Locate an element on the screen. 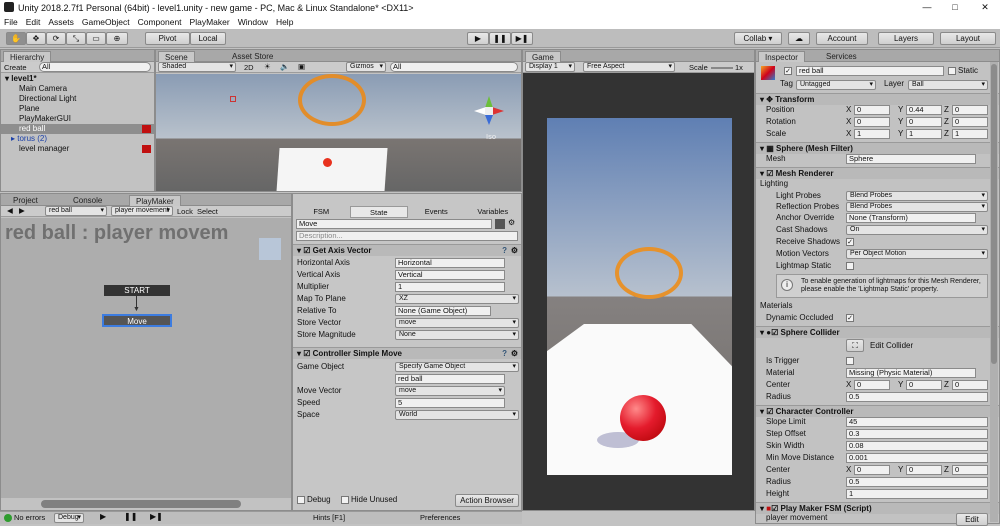  min-move-distance-input: 0.001 is located at coordinates (917, 458).